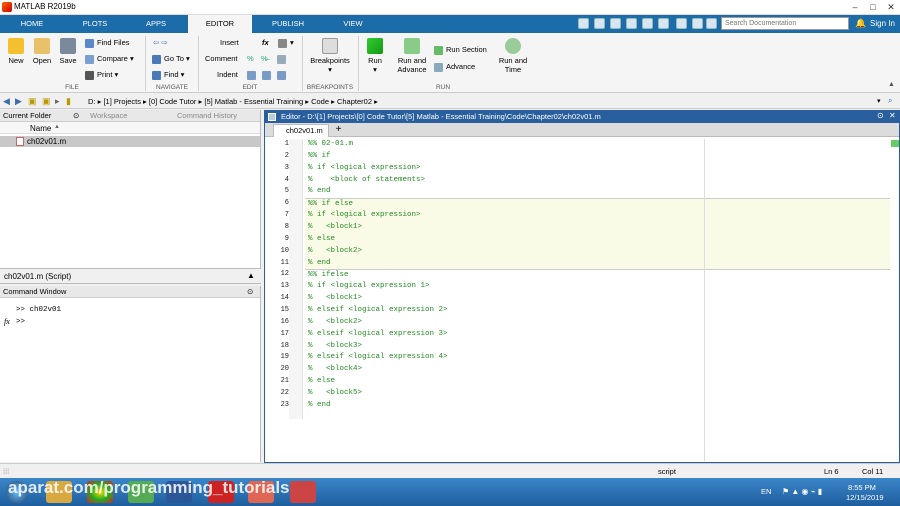  What do you see at coordinates (130, 374) in the screenshot?
I see `command-window: Command Window ⊙ >> ch02v01 >> fx` at bounding box center [130, 374].